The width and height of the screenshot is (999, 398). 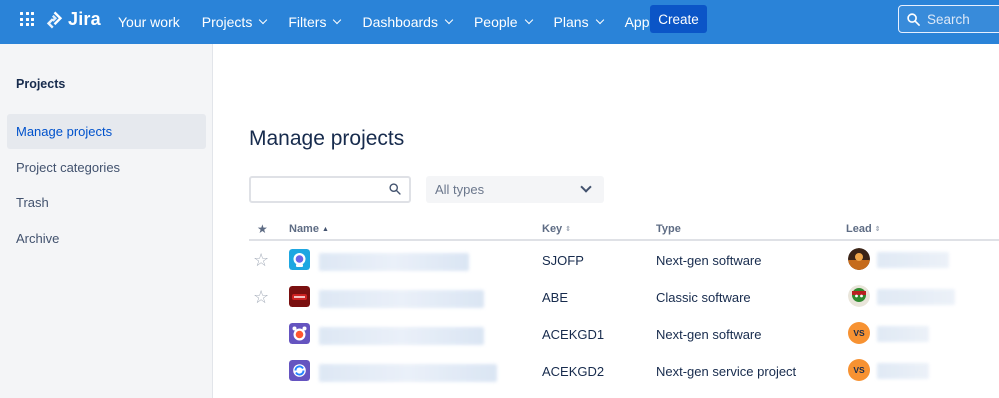 I want to click on column-lead: Lead ⇕, so click(x=863, y=229).